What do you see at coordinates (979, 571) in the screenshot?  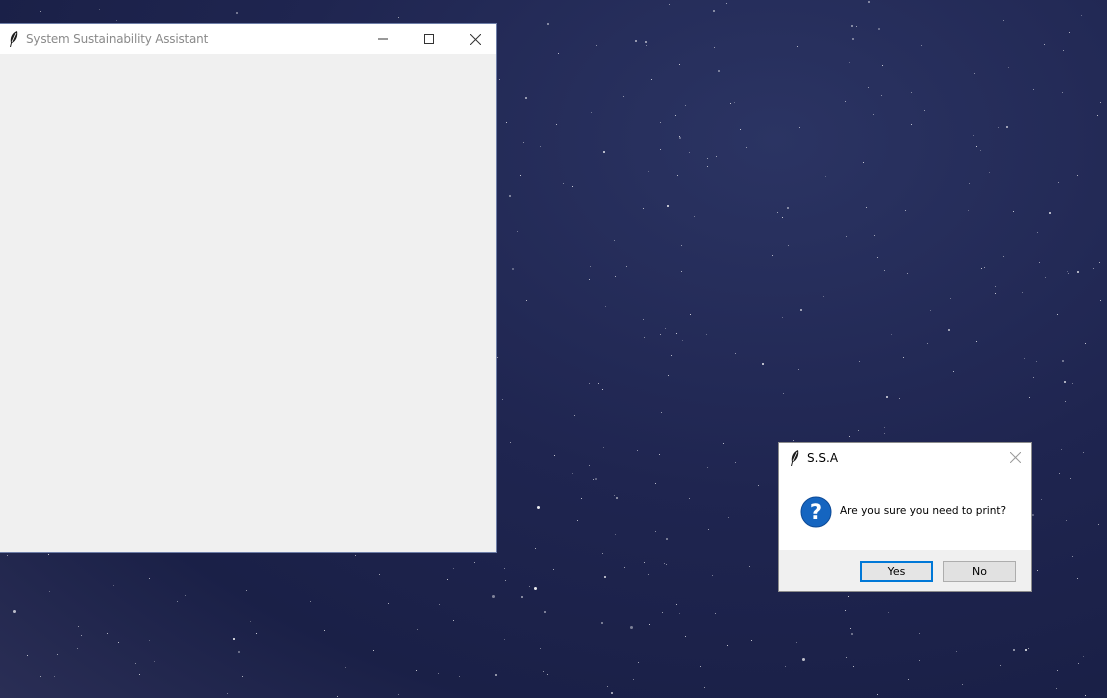 I see `no-button: No` at bounding box center [979, 571].